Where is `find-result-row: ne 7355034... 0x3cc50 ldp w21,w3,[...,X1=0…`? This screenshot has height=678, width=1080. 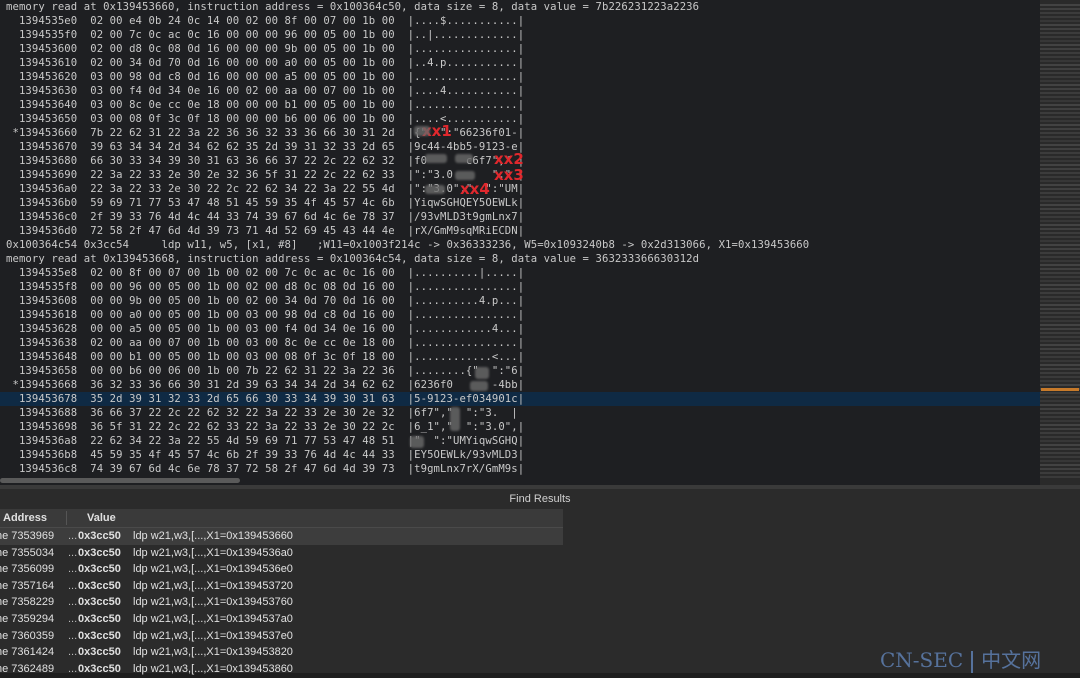 find-result-row: ne 7355034... 0x3cc50 ldp w21,w3,[...,X1=0… is located at coordinates (281, 553).